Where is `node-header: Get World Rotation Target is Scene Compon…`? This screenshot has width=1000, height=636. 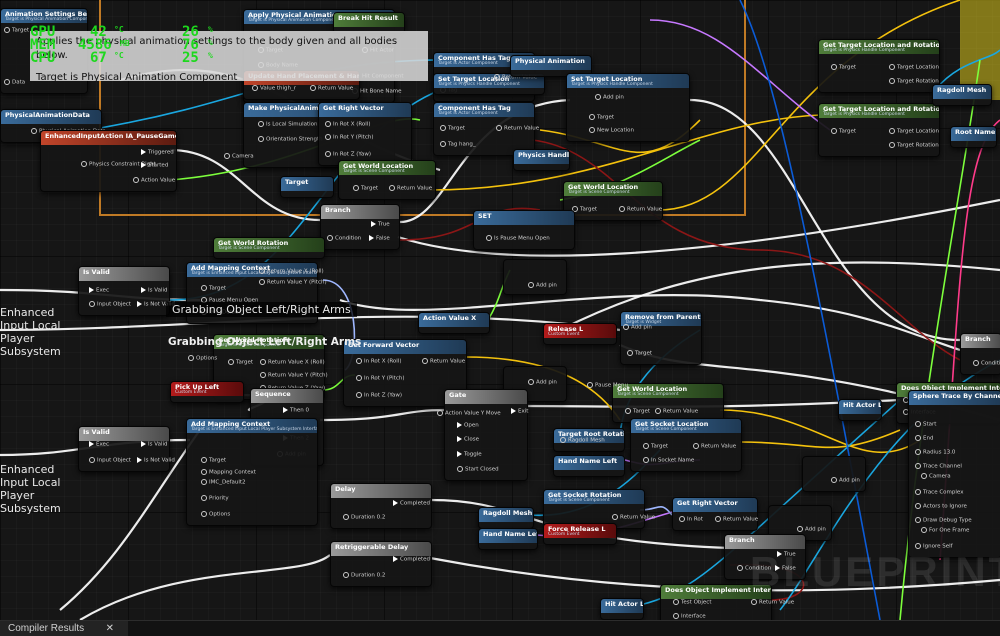 node-header: Get World Rotation Target is Scene Compon… is located at coordinates (269, 245).